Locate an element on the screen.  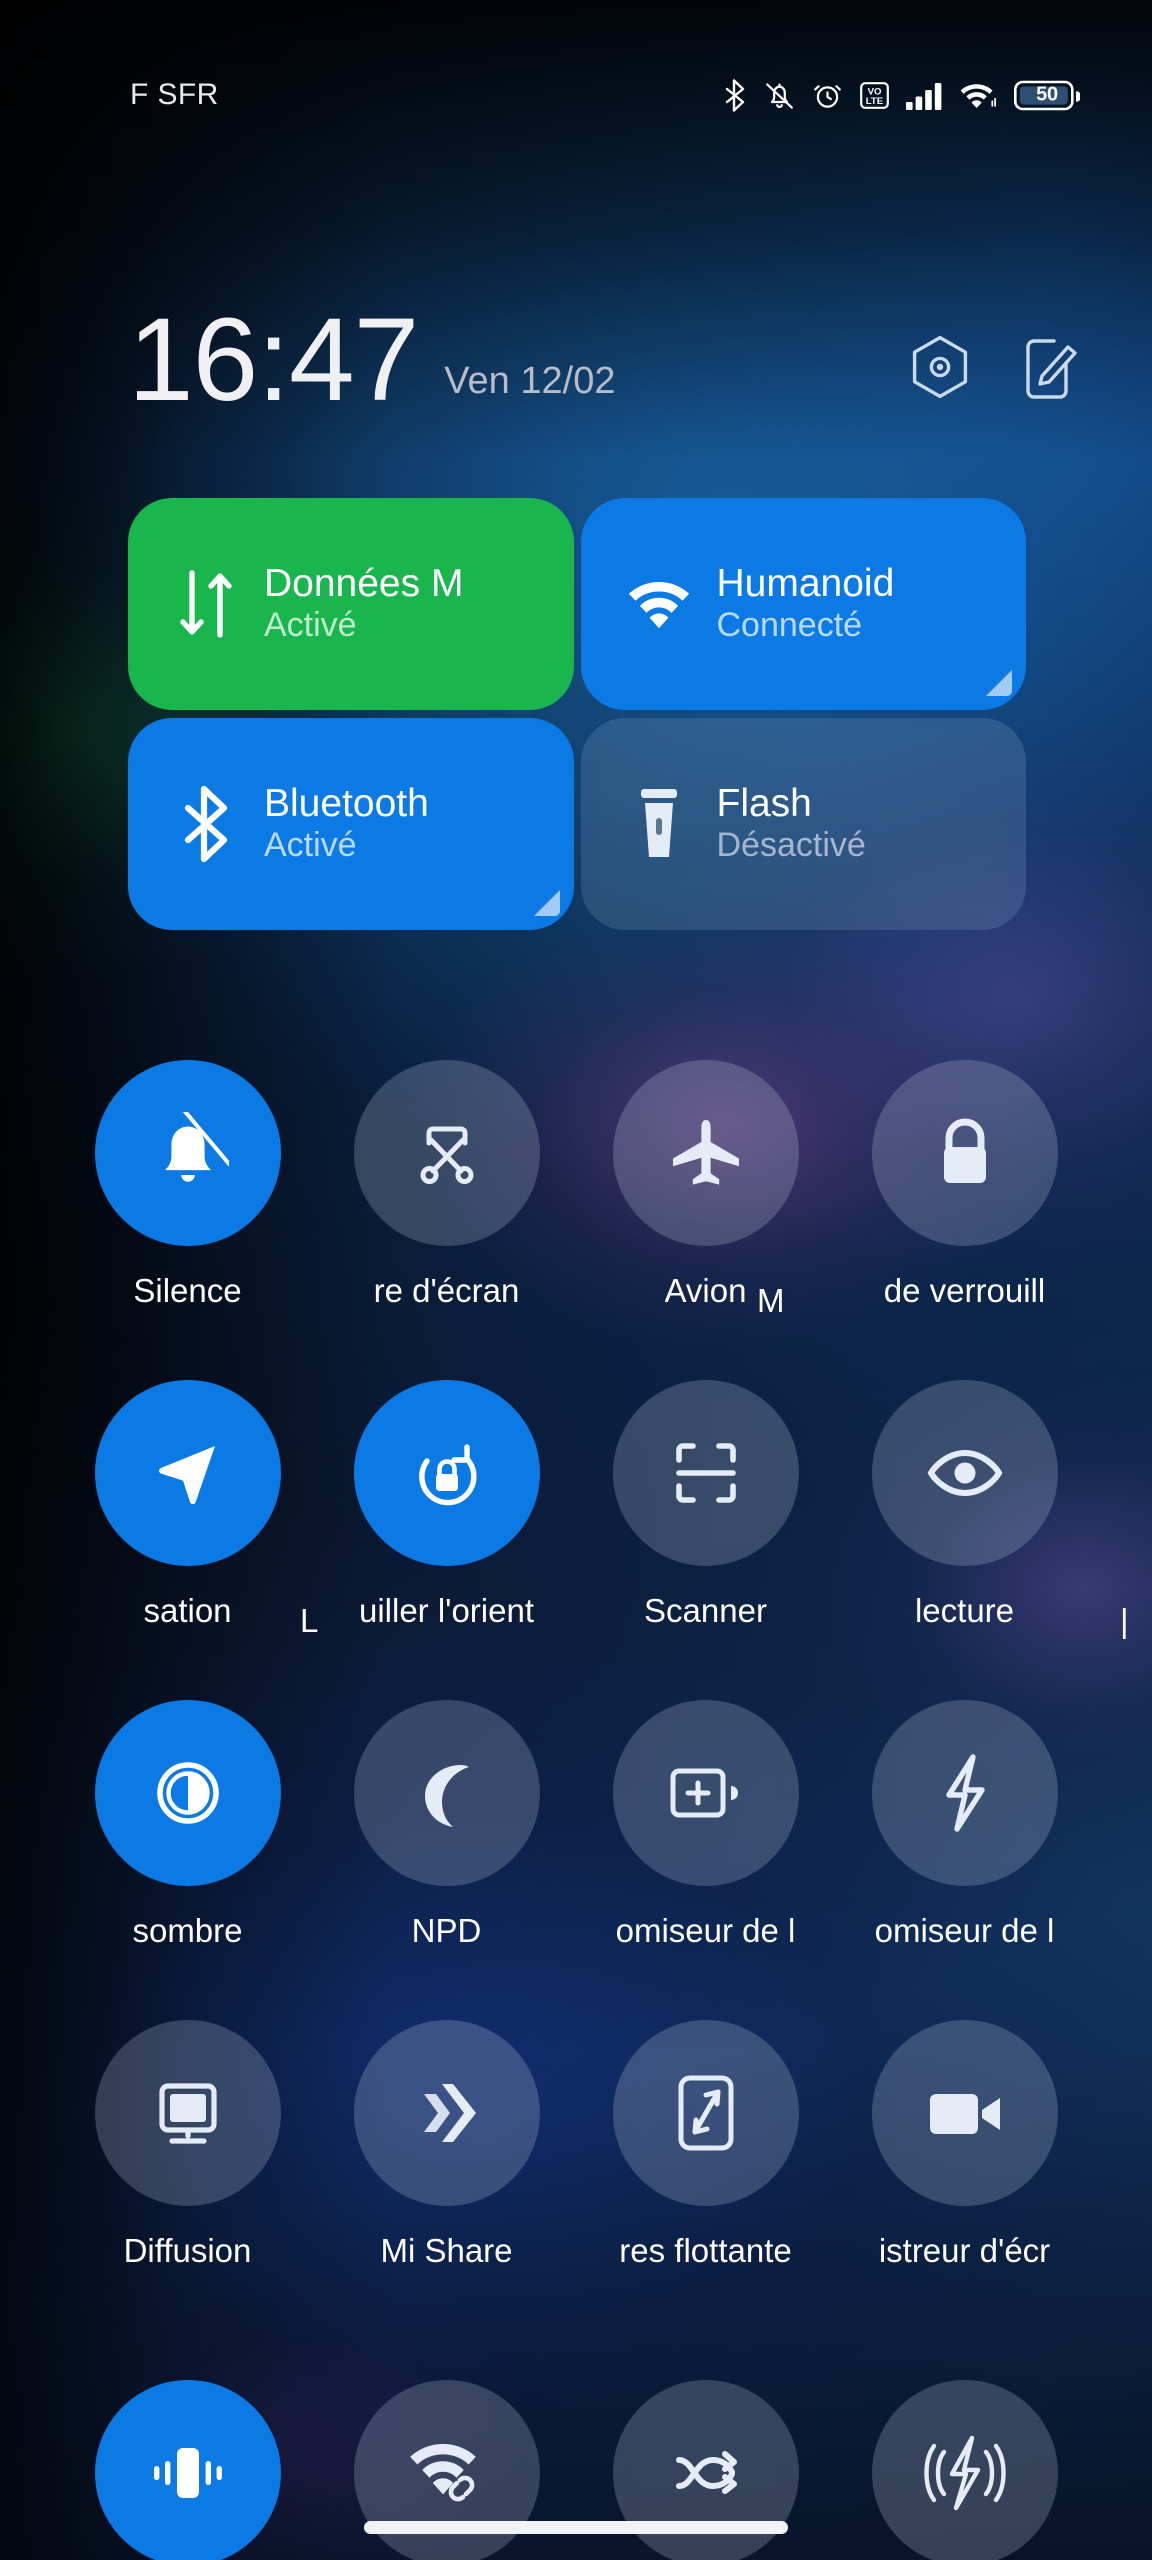
toggle-vibration is located at coordinates (187, 2470).